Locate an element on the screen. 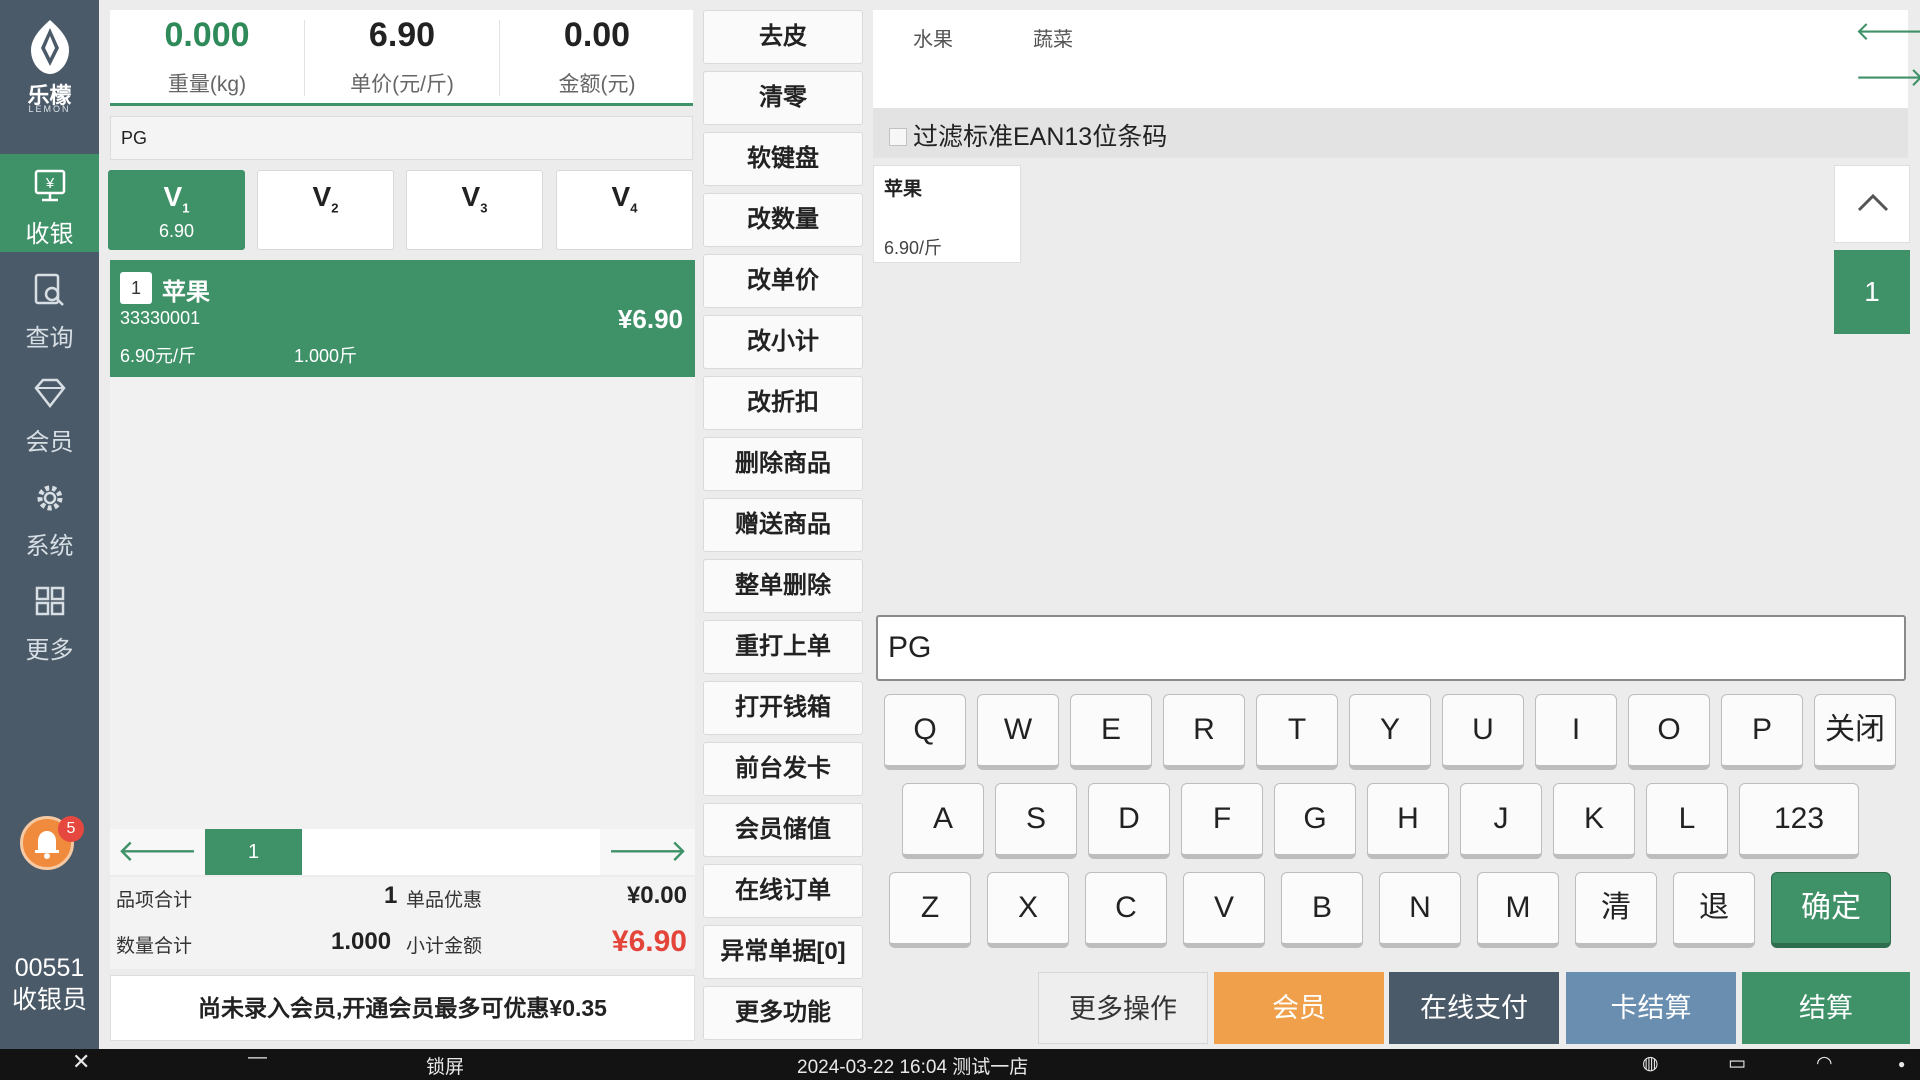 The width and height of the screenshot is (1920, 1080). function-button-4: 改单价 is located at coordinates (783, 281).